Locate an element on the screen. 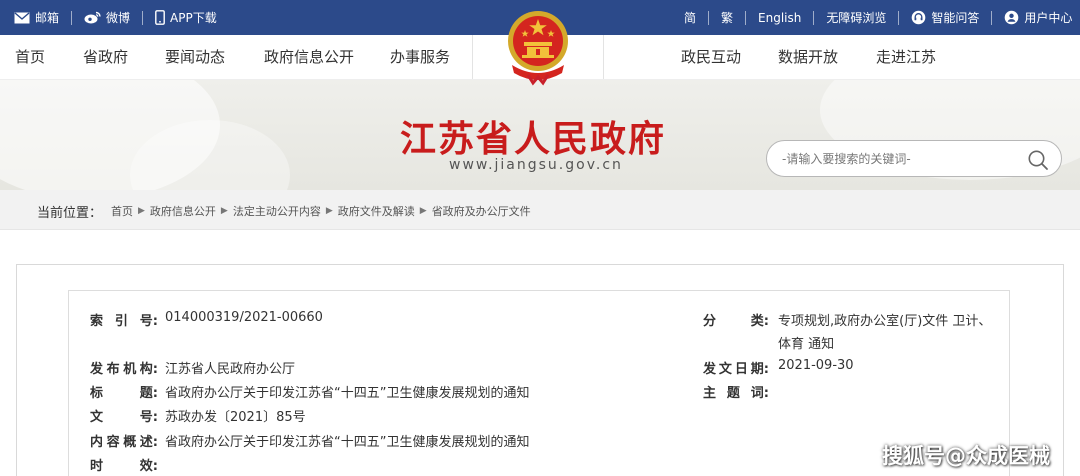  app-download-link: APP下载 is located at coordinates (186, 17).